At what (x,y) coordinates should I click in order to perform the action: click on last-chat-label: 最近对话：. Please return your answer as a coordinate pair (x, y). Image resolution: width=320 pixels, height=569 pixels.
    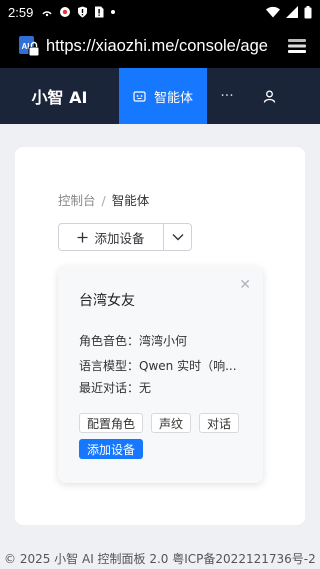
    Looking at the image, I should click on (109, 388).